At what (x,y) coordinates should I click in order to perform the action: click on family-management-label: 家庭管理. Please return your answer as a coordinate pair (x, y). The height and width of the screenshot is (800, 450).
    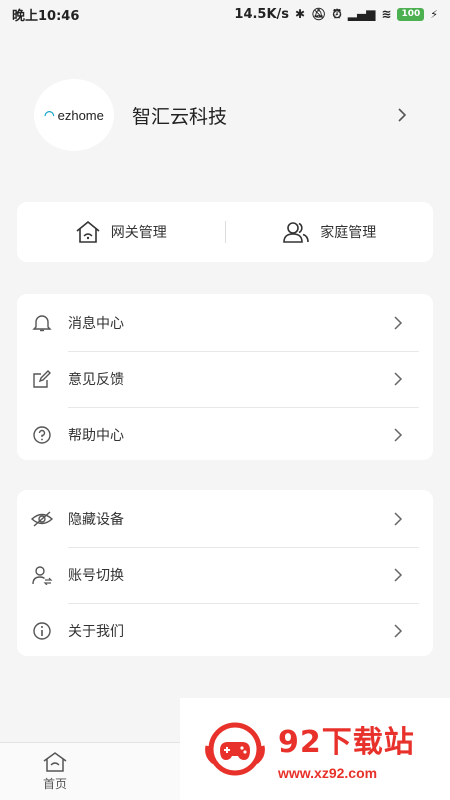
    Looking at the image, I should click on (348, 233).